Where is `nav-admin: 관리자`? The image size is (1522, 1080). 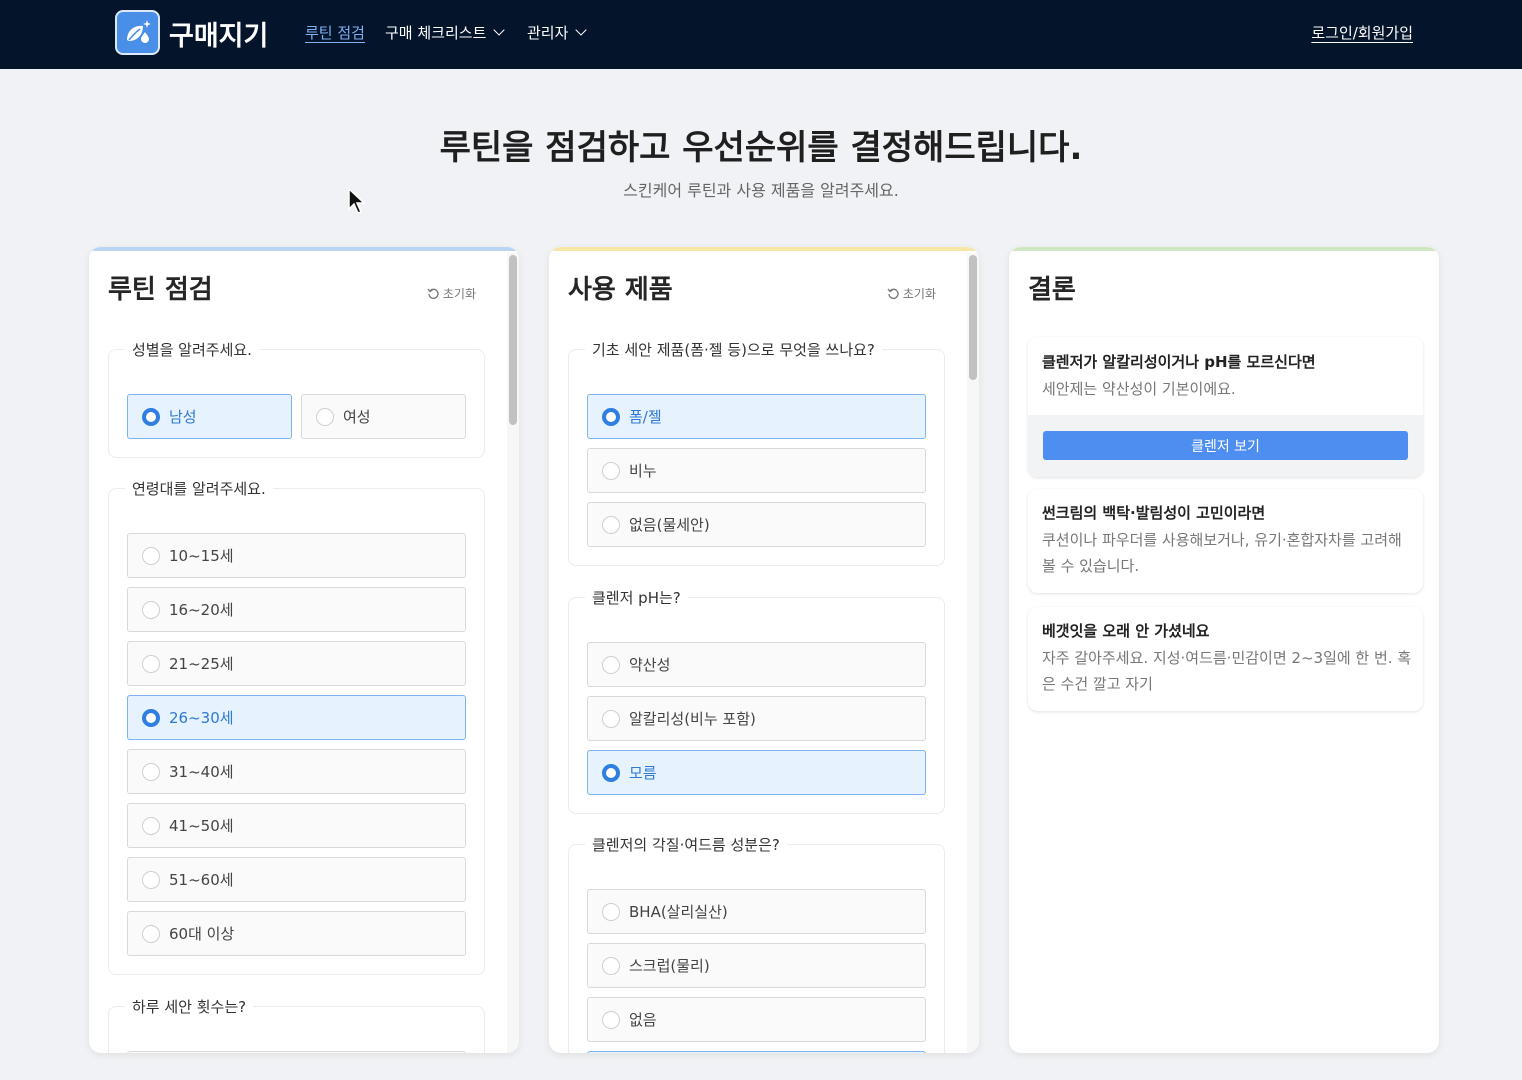 nav-admin: 관리자 is located at coordinates (557, 32).